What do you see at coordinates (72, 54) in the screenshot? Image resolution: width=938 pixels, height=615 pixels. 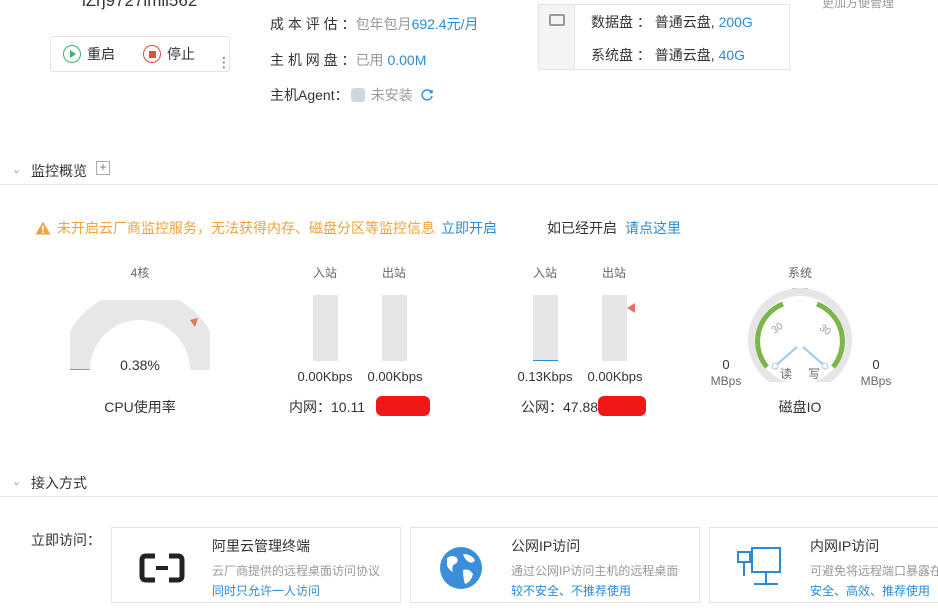 I see `play-icon` at bounding box center [72, 54].